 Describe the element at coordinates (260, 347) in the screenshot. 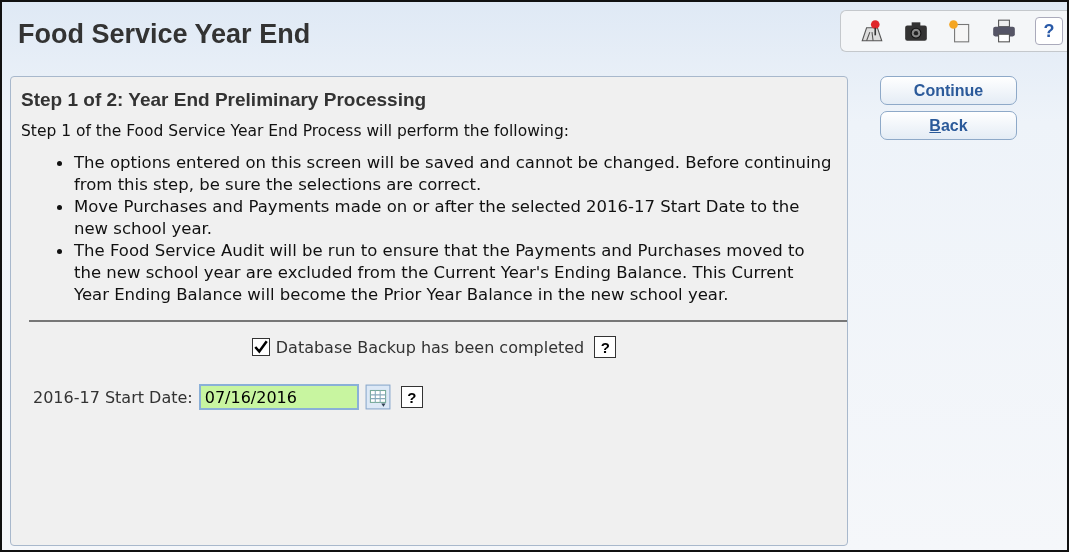

I see `backup-checkbox` at that location.